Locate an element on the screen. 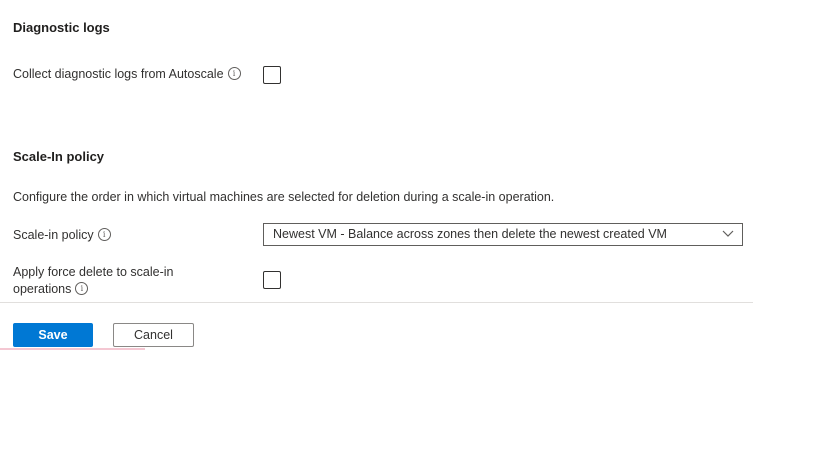  scale-in-policy-text: Scale-in policy is located at coordinates (53, 235).